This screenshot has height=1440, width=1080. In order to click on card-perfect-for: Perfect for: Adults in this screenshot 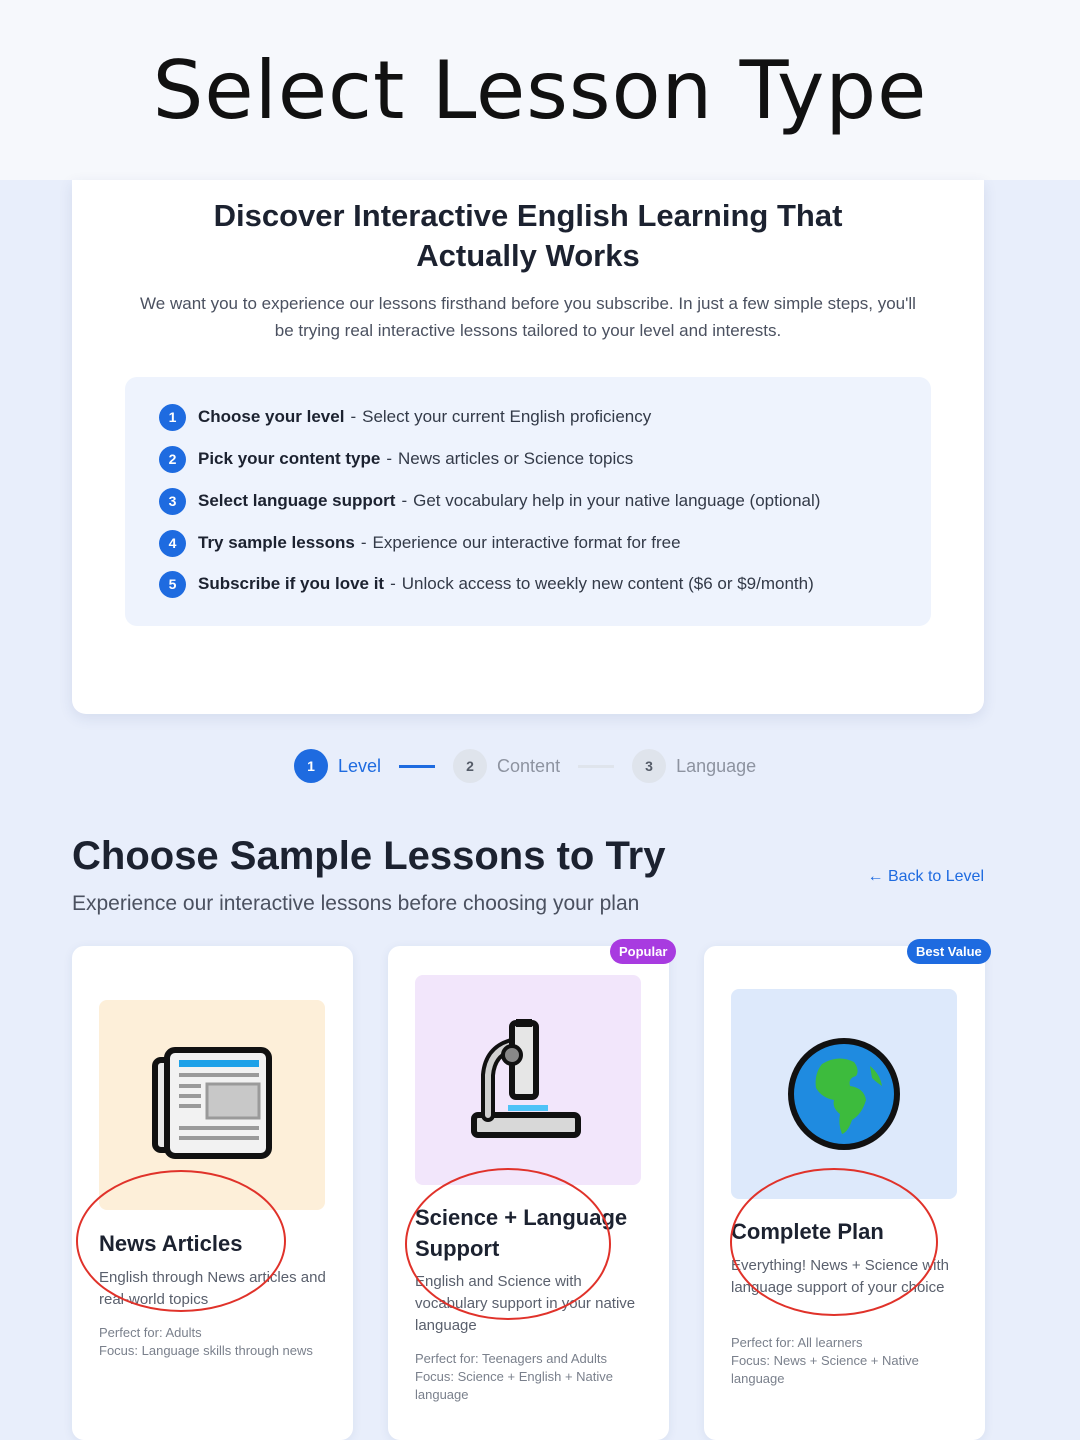, I will do `click(150, 1332)`.